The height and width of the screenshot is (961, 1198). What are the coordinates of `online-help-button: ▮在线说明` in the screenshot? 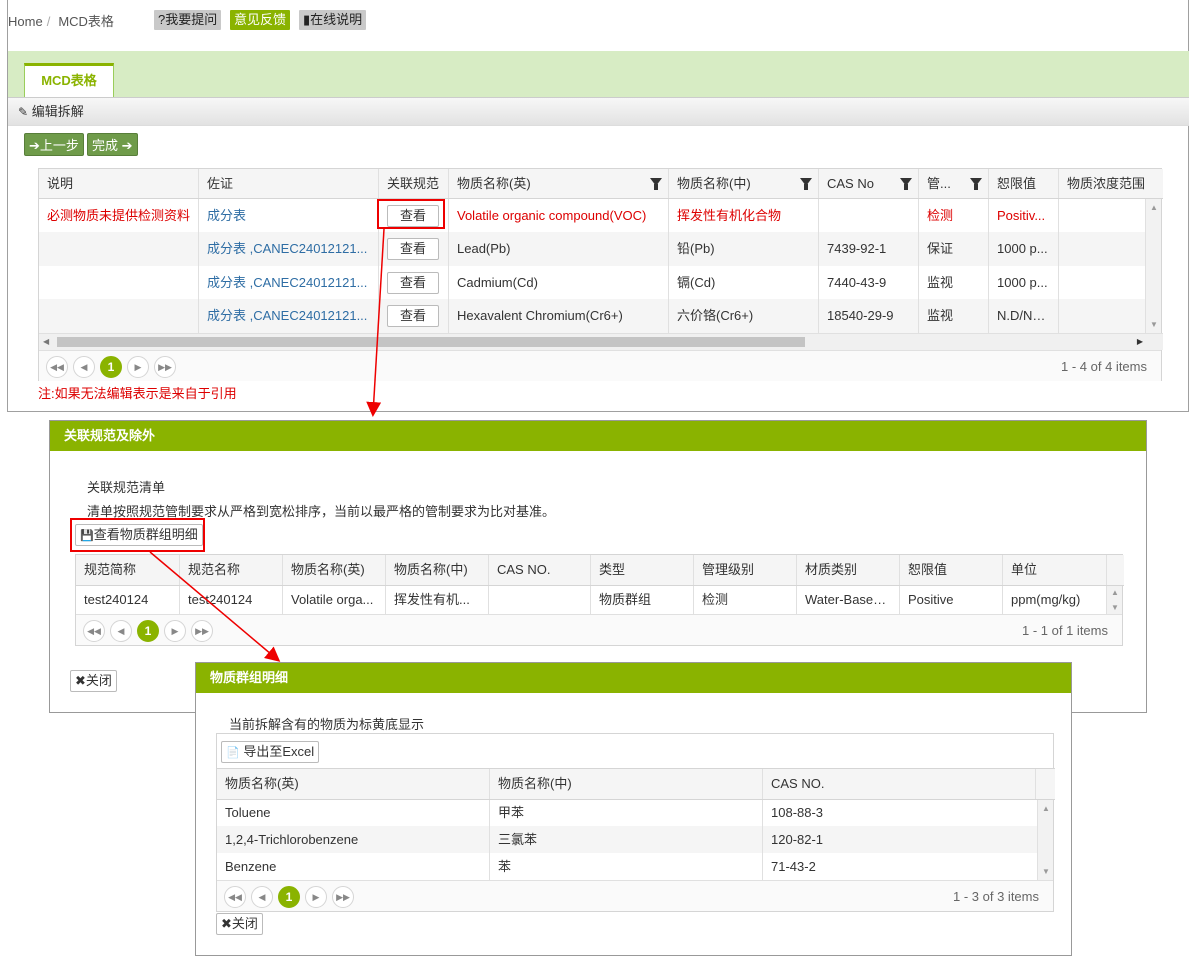 It's located at (333, 20).